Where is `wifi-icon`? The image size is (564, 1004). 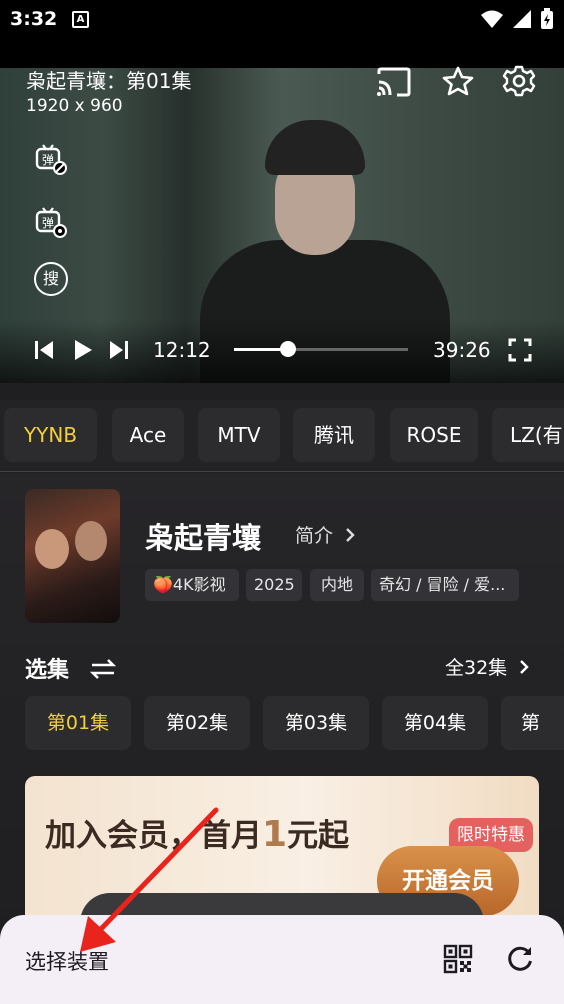 wifi-icon is located at coordinates (492, 19).